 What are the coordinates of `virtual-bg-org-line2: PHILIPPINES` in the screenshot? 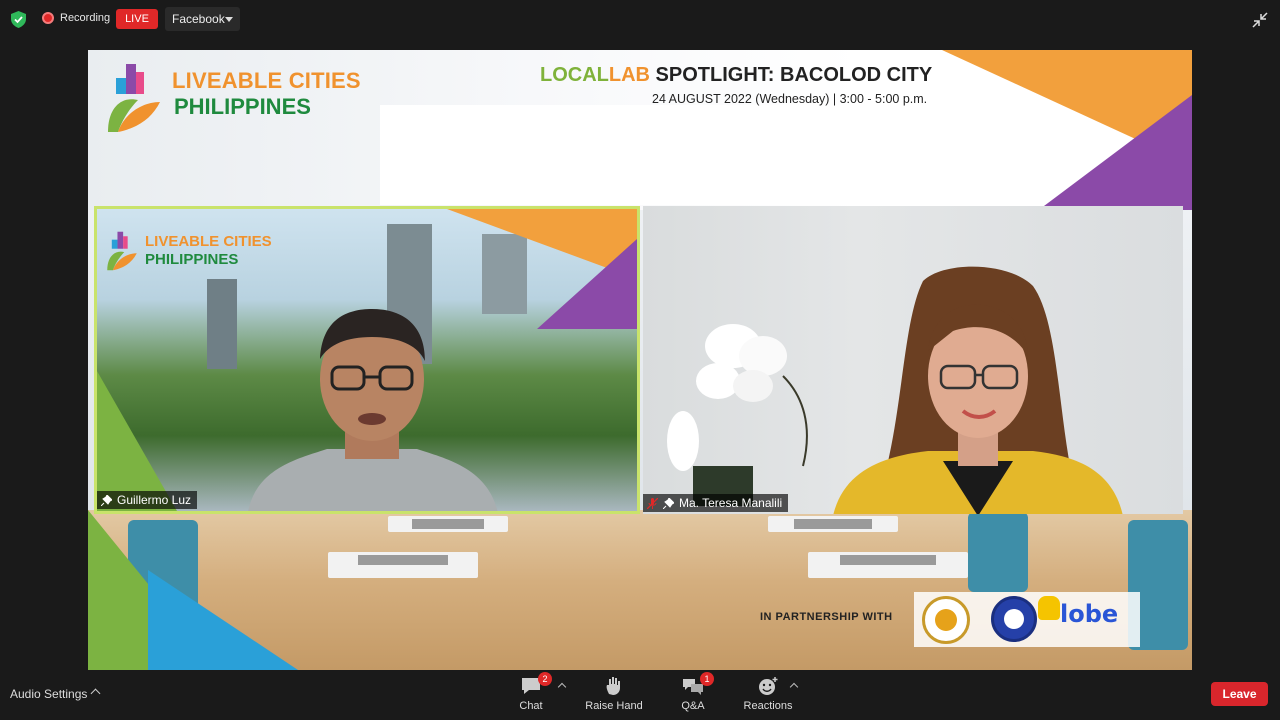 It's located at (192, 259).